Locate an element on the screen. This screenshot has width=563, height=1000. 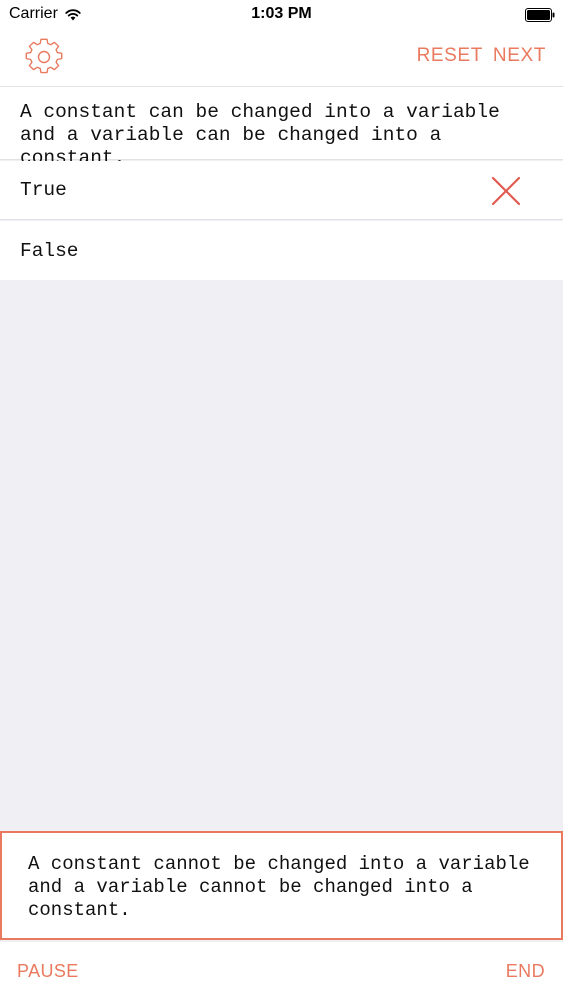
battery-icon is located at coordinates (540, 15).